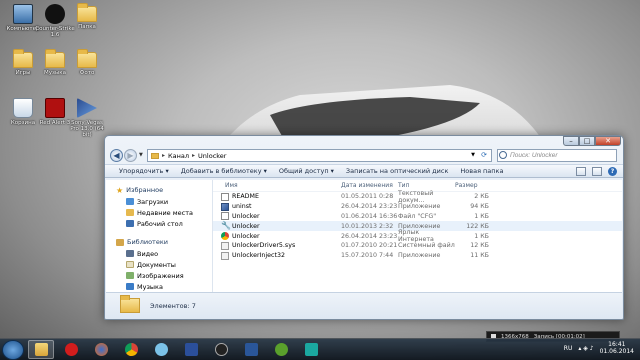 The width and height of the screenshot is (640, 360). What do you see at coordinates (13, 349) in the screenshot?
I see `start-button` at bounding box center [13, 349].